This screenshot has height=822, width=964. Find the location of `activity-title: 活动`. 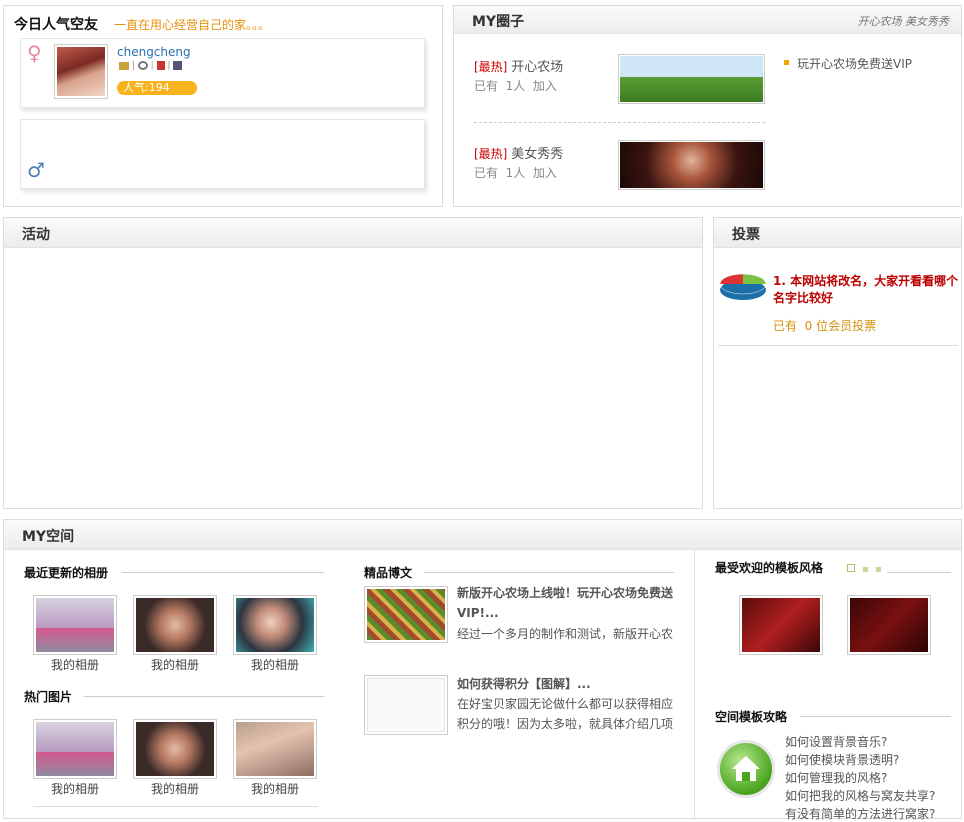

activity-title: 活动 is located at coordinates (36, 235).